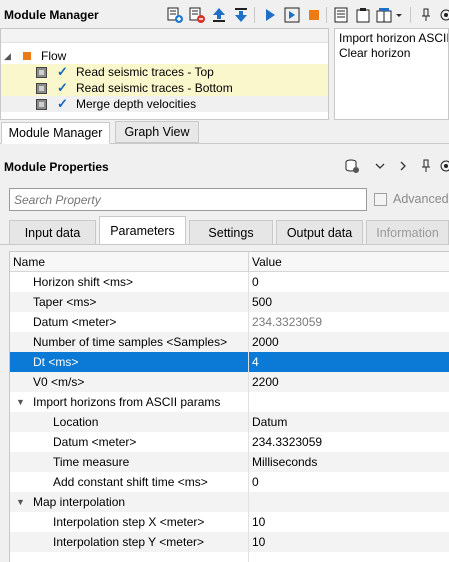 The image size is (449, 562). I want to click on search-property-input, so click(188, 199).